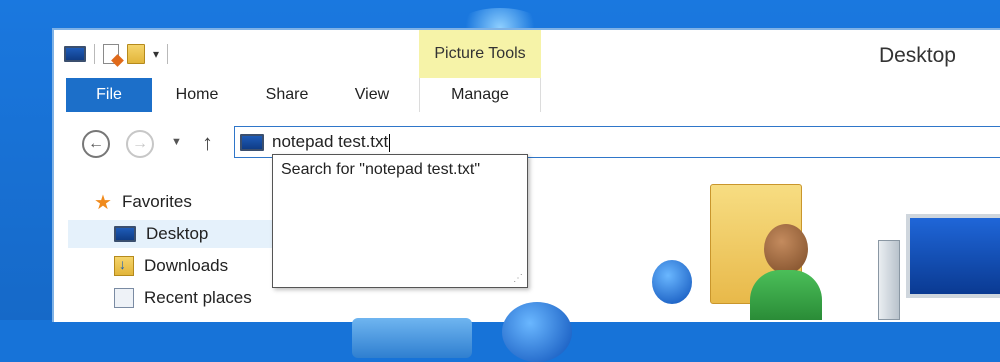  I want to click on sidebar-item-label: Desktop, so click(177, 233).